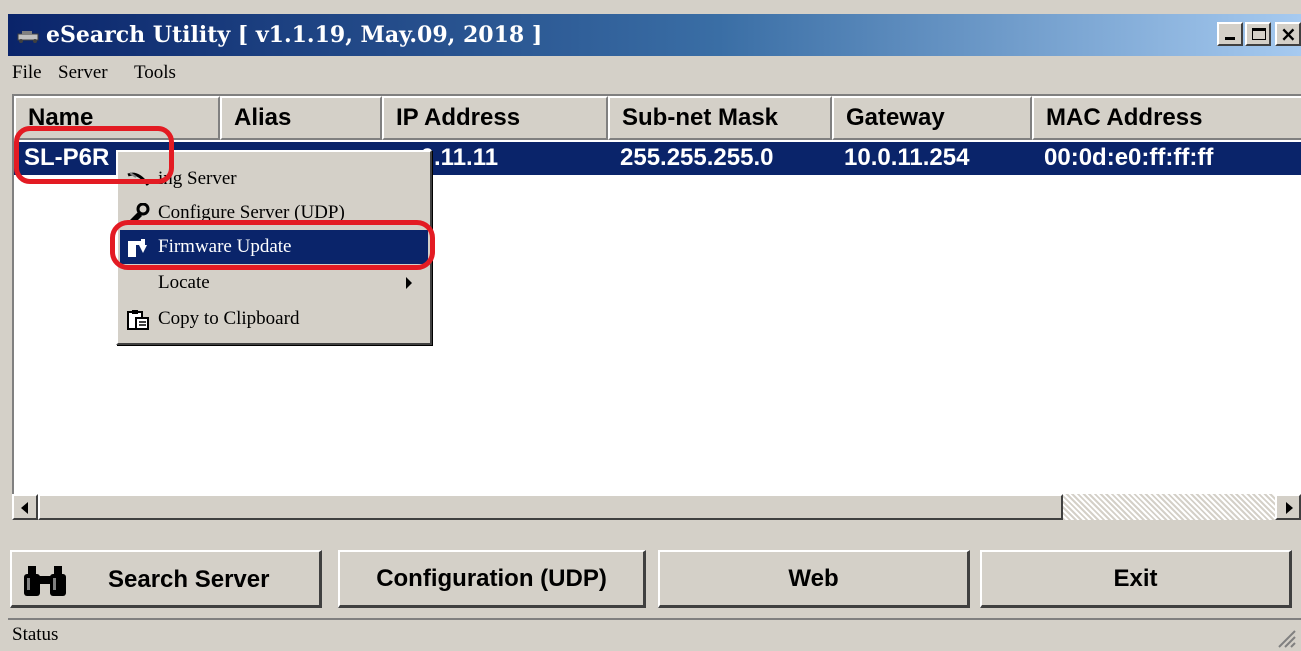 The width and height of the screenshot is (1301, 651). What do you see at coordinates (45, 581) in the screenshot?
I see `binoculars-icon` at bounding box center [45, 581].